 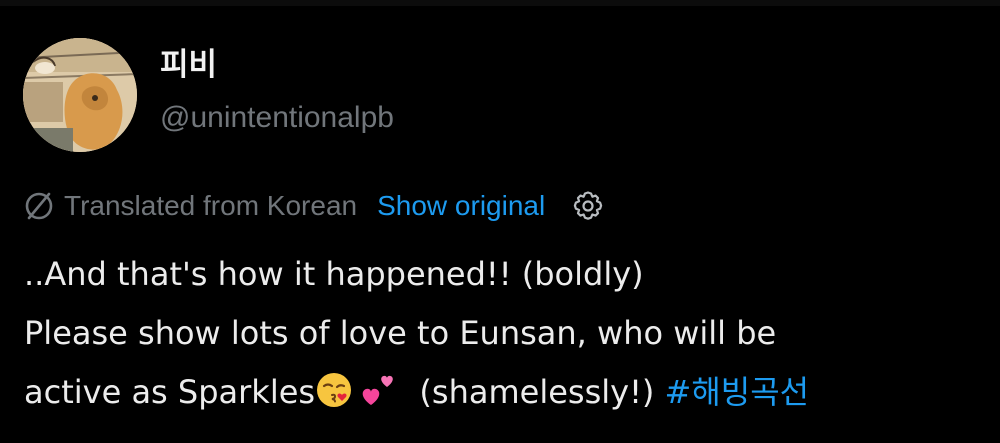 I want to click on hashtag-link: #해빙곡선, so click(x=737, y=392).